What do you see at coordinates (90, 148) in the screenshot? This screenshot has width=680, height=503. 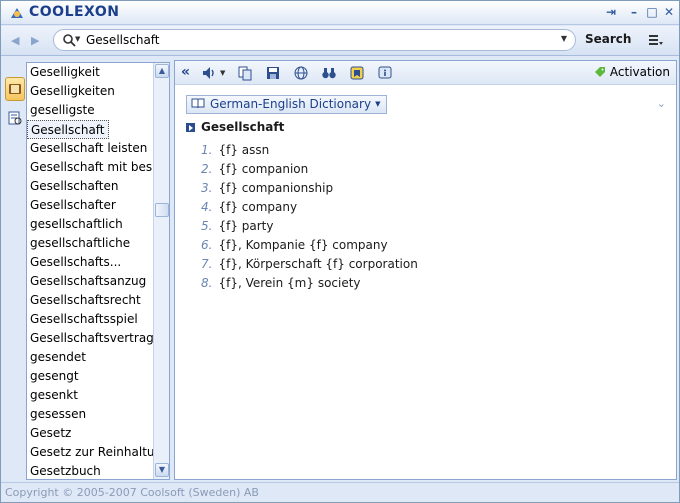 I see `list-item: Gesellschaft leisten` at bounding box center [90, 148].